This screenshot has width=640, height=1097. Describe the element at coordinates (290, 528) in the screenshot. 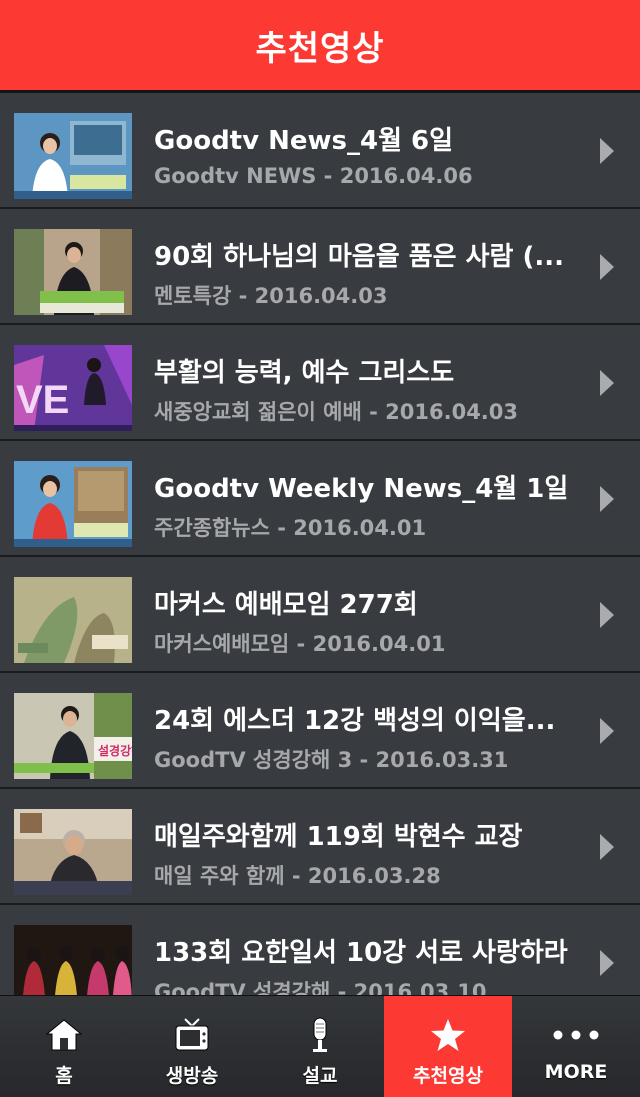

I see `video-meta: 주간종합뉴스 - 2016.04.01` at that location.